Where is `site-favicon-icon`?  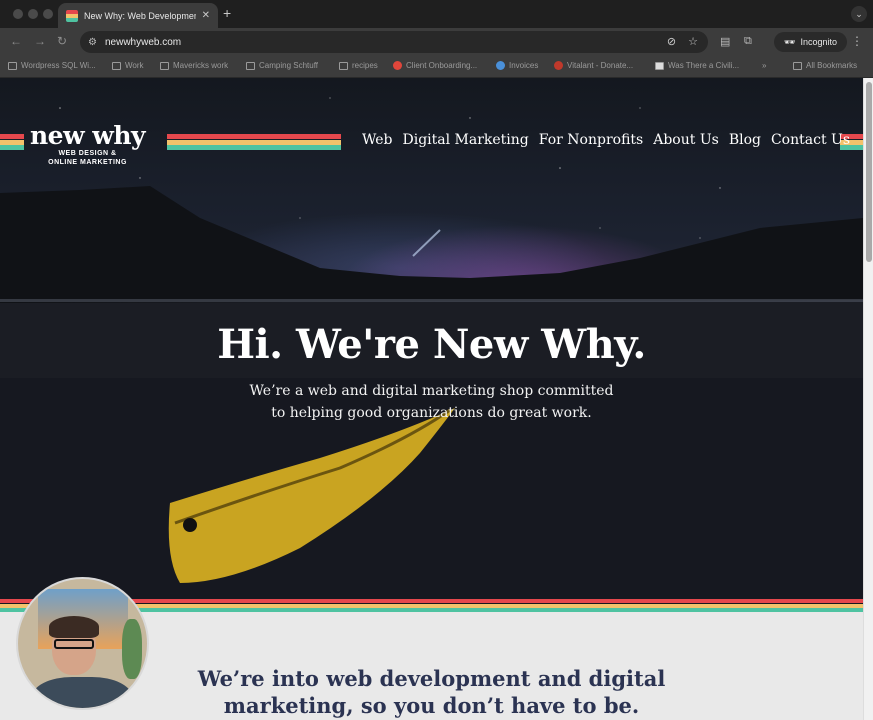
site-favicon-icon is located at coordinates (72, 15).